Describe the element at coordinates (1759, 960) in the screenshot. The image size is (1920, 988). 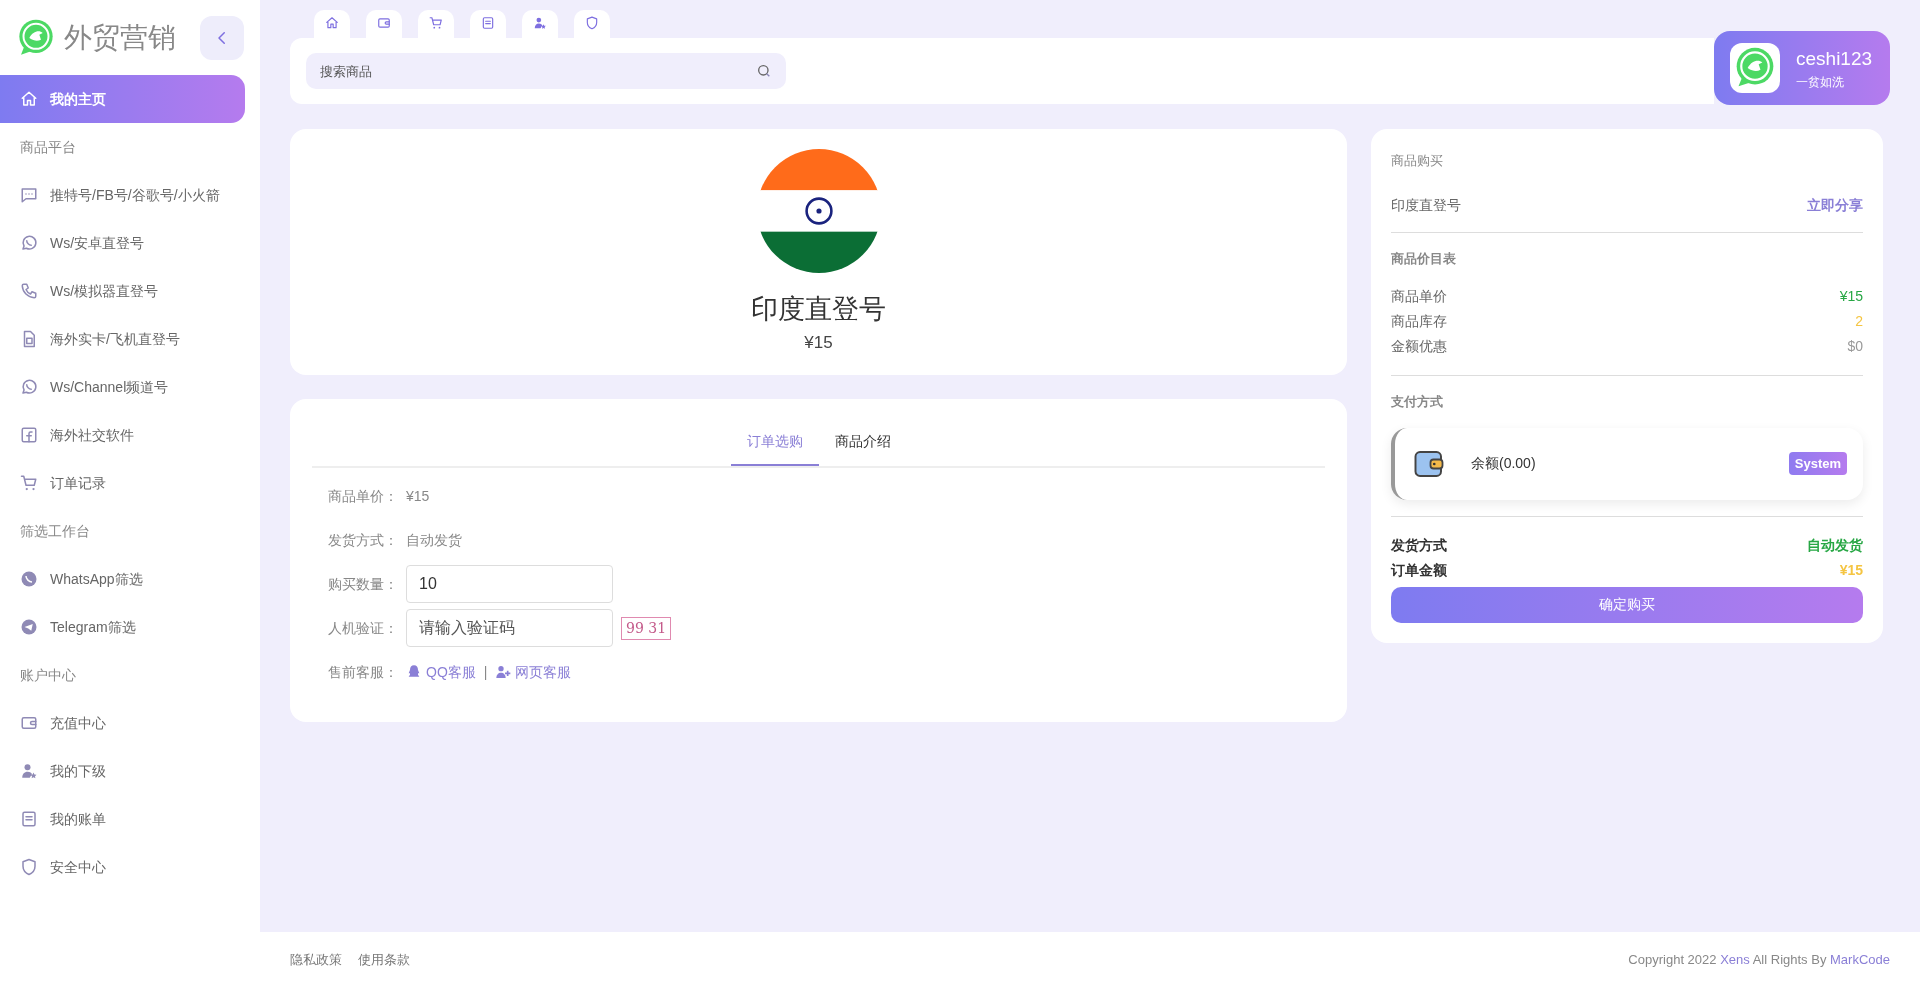
I see `copyright-text: Copyright 2022 Xens All Rights By MarkCode` at that location.